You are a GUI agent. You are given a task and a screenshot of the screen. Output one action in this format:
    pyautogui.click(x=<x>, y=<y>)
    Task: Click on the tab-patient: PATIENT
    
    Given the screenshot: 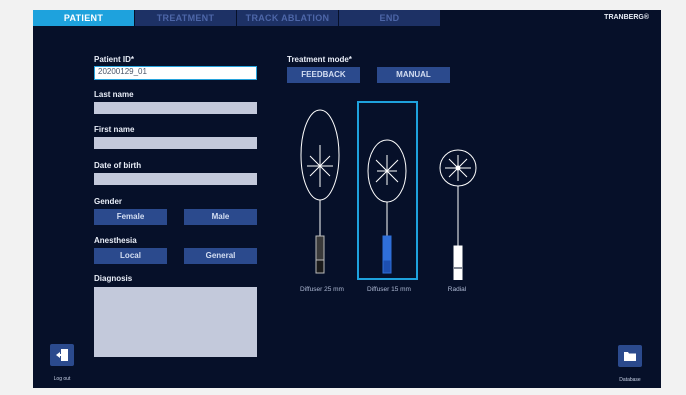 What is the action you would take?
    pyautogui.click(x=83, y=18)
    